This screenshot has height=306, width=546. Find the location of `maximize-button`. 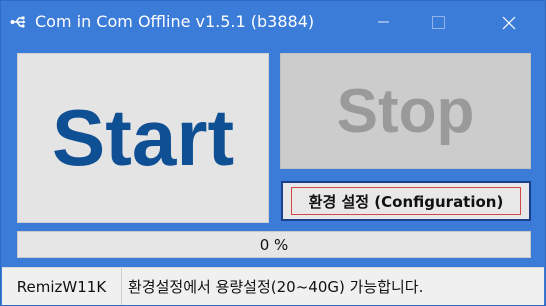

maximize-button is located at coordinates (438, 22).